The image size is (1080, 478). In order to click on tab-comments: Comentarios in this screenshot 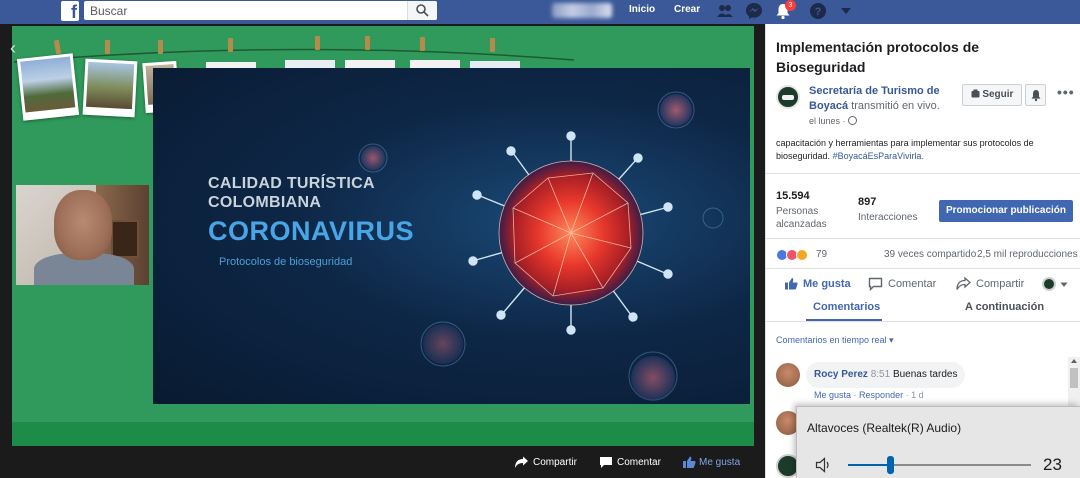, I will do `click(846, 307)`.